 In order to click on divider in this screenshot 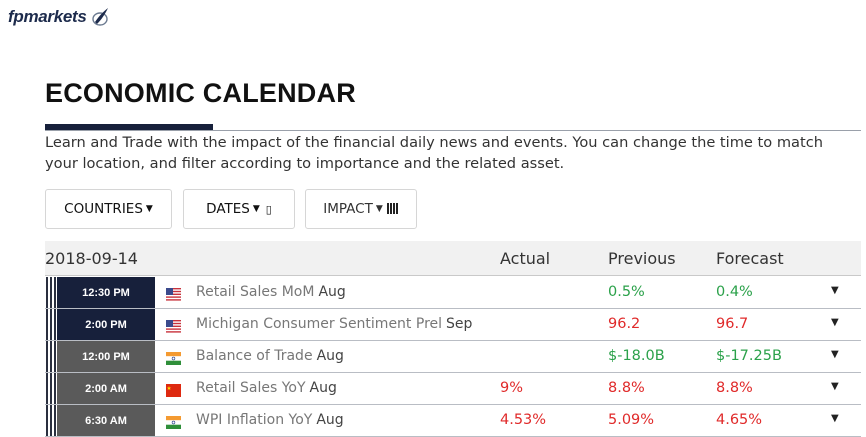, I will do `click(453, 130)`.